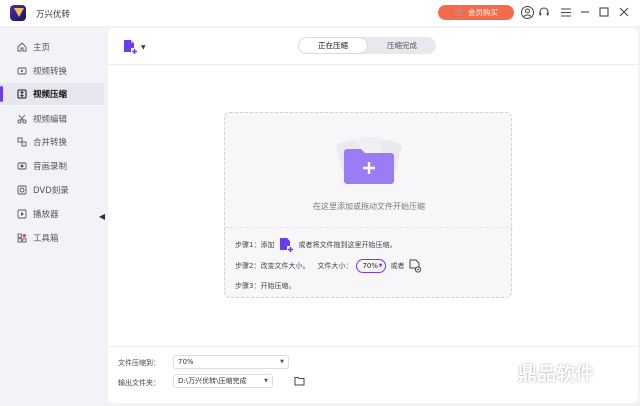 This screenshot has width=640, height=406. What do you see at coordinates (415, 266) in the screenshot?
I see `file-settings-icon` at bounding box center [415, 266].